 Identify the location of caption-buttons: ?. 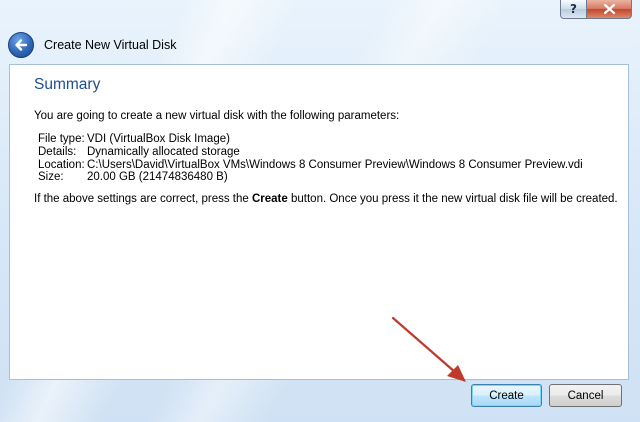
(596, 9).